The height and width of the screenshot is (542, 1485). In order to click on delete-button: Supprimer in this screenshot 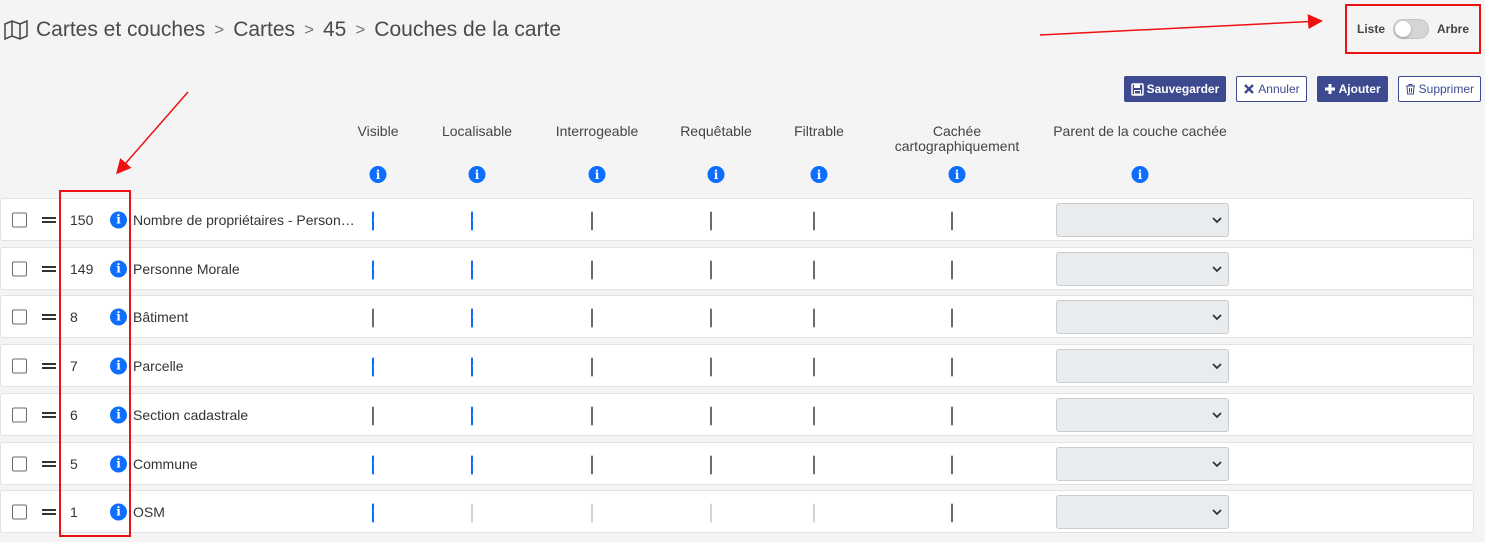, I will do `click(1439, 89)`.